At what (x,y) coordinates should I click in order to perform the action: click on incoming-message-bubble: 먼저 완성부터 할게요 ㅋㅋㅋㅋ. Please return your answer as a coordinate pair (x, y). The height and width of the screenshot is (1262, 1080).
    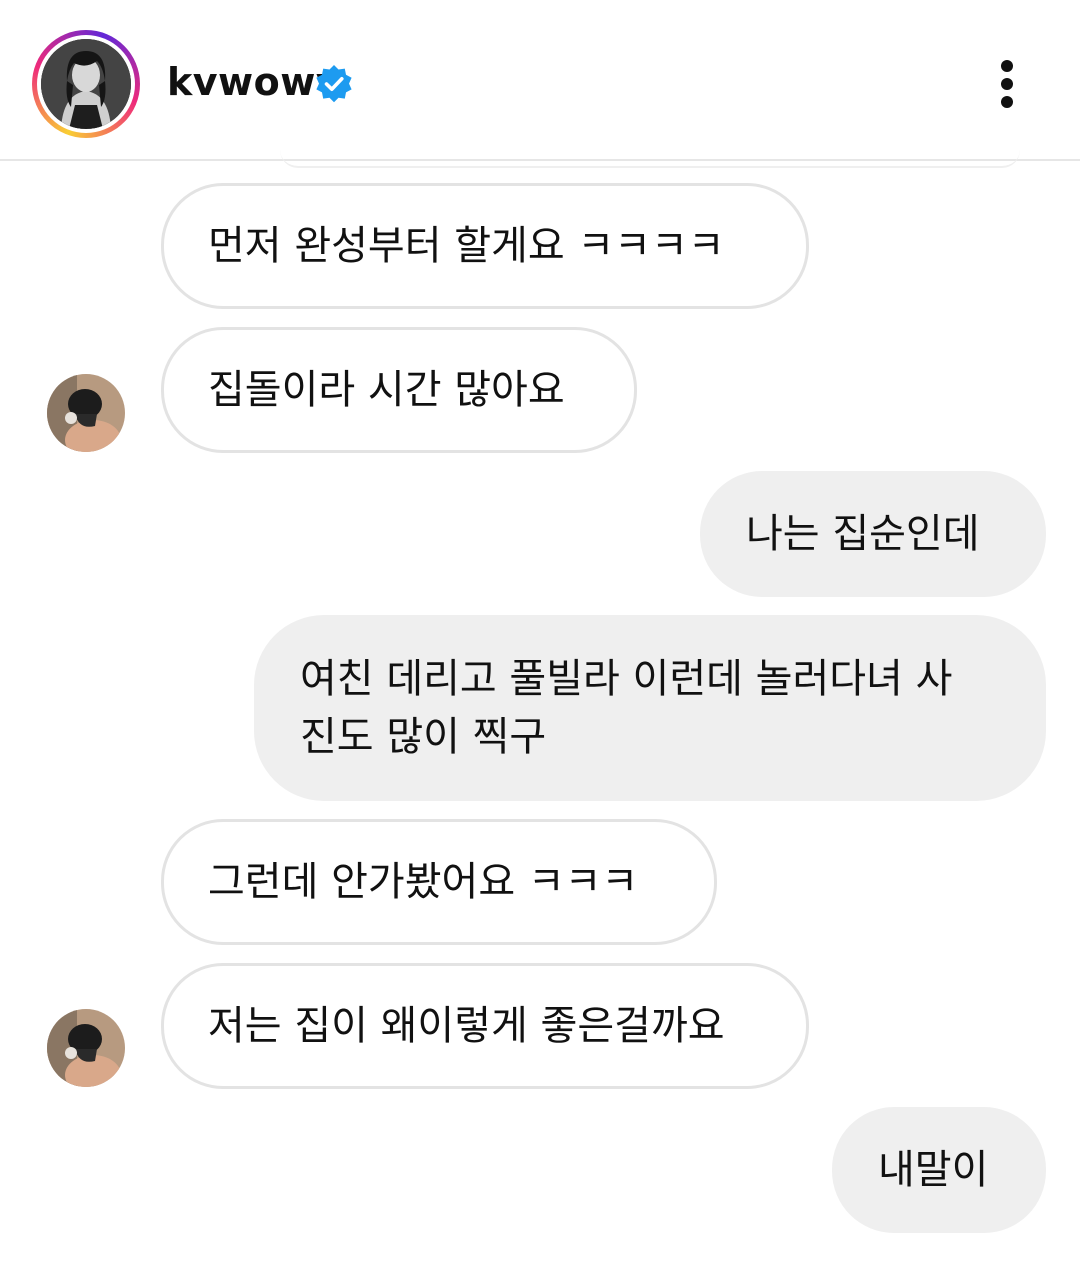
    Looking at the image, I should click on (485, 246).